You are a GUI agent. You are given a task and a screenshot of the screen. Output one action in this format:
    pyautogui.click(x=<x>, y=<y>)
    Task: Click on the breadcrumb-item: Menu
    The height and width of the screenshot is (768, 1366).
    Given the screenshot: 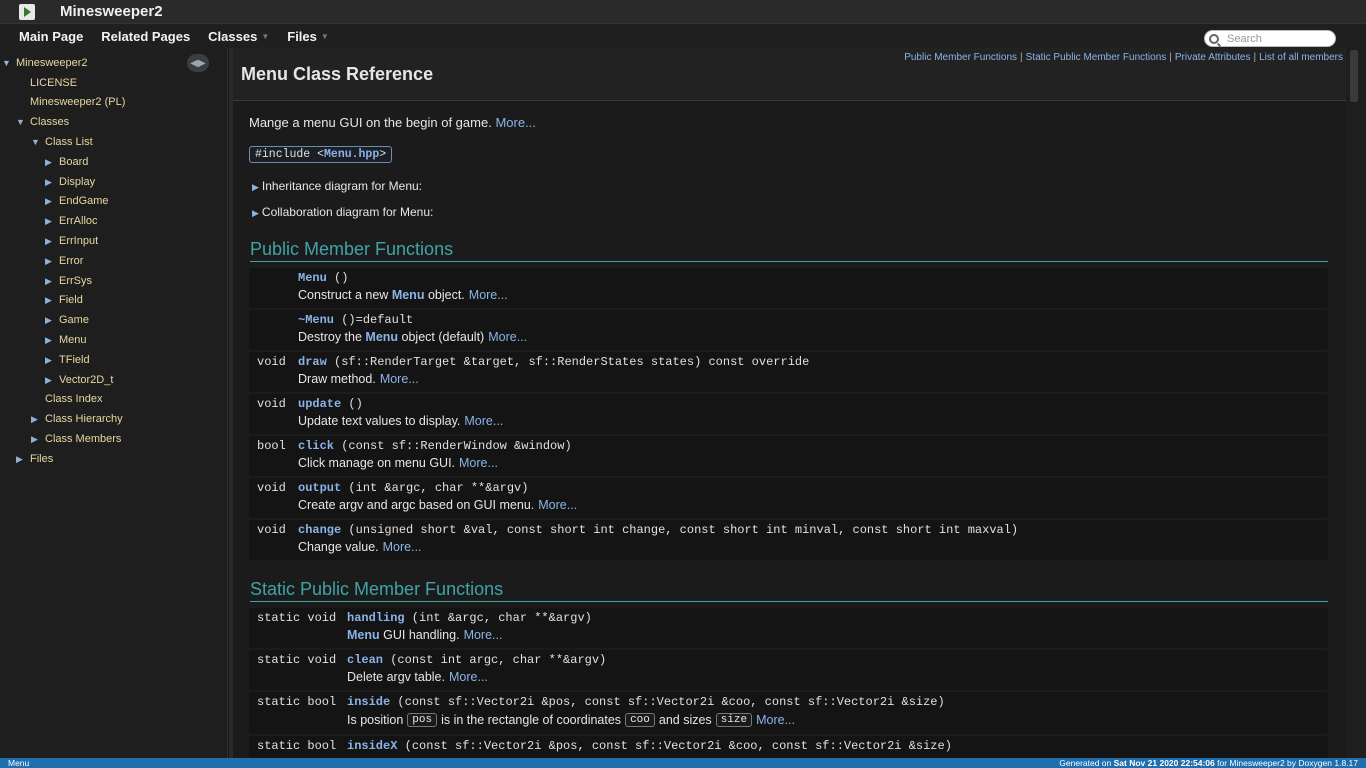 What is the action you would take?
    pyautogui.click(x=18, y=763)
    